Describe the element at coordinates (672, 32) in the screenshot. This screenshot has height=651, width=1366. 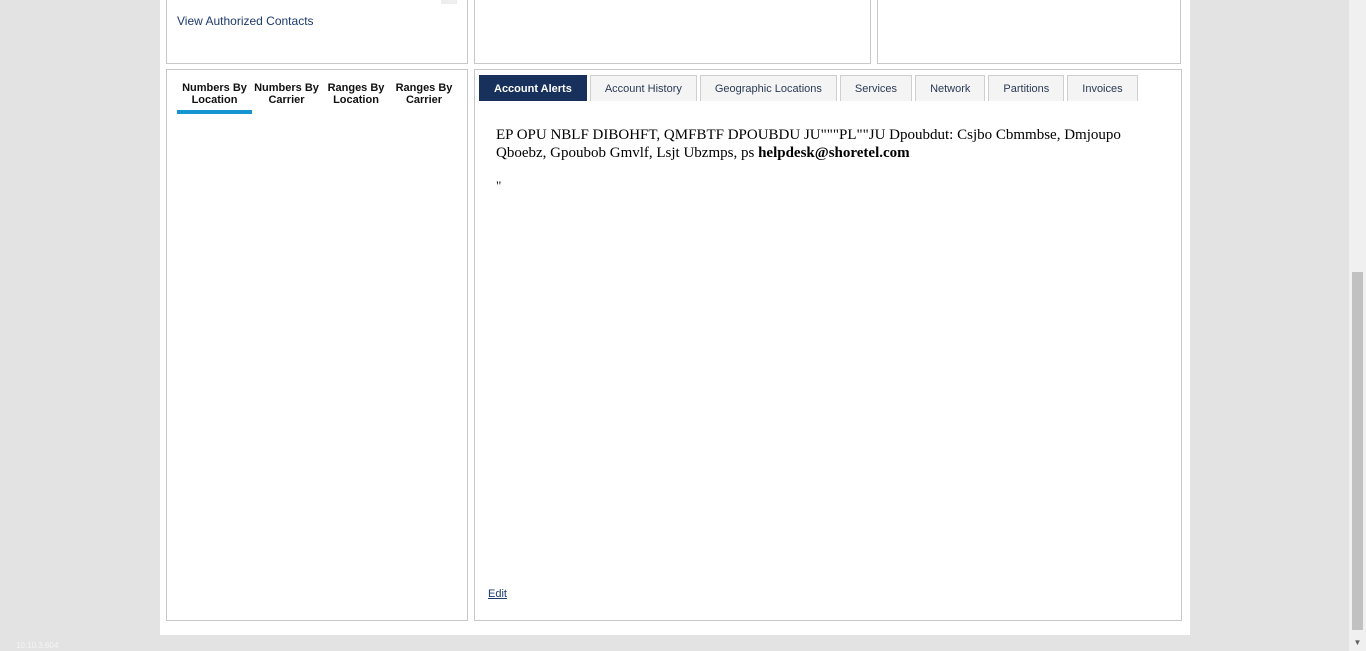
I see `top-middle-panel` at that location.